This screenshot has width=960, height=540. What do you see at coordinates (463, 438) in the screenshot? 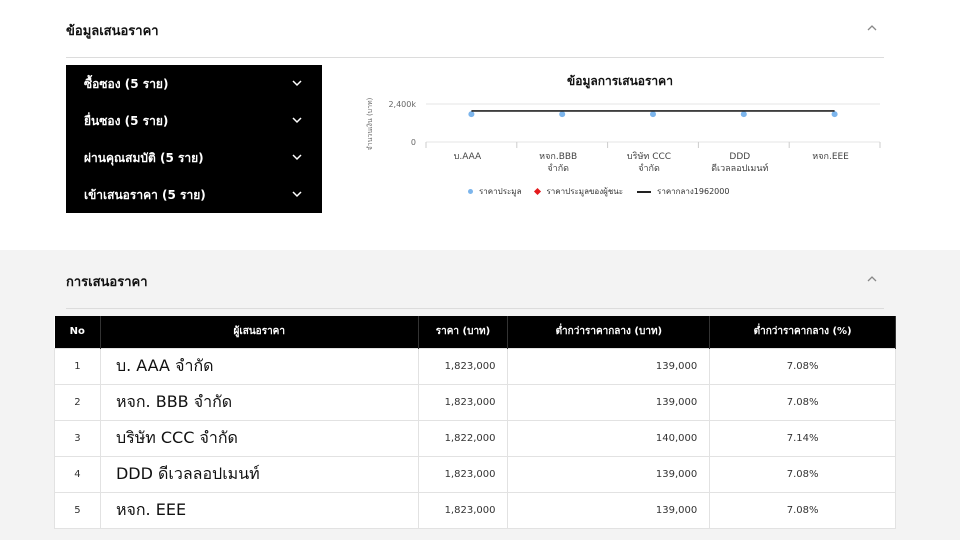
I see `cell-price: 1,822,000` at bounding box center [463, 438].